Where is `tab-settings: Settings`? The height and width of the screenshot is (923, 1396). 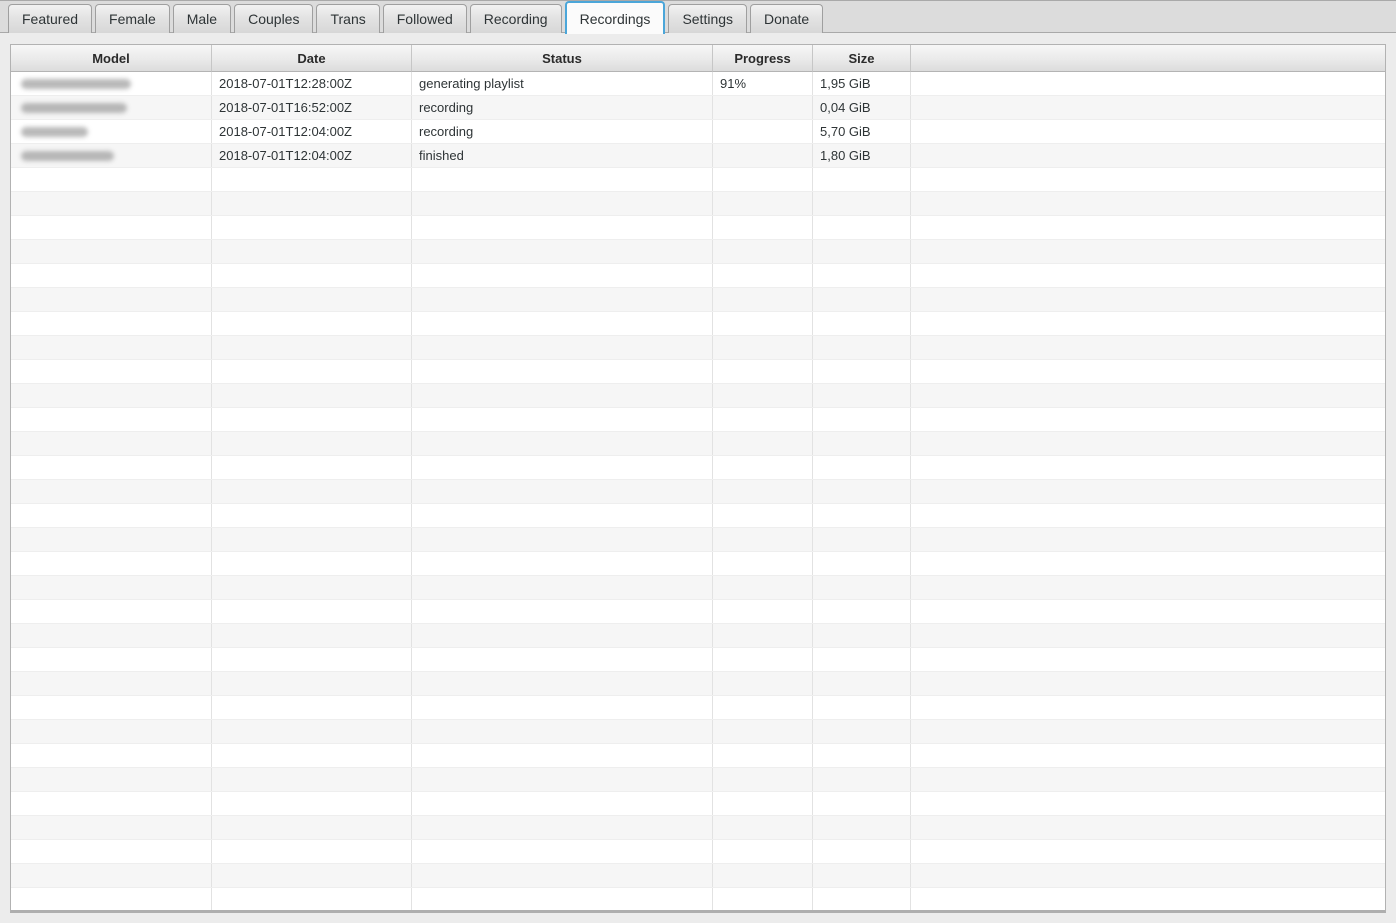
tab-settings: Settings is located at coordinates (708, 18).